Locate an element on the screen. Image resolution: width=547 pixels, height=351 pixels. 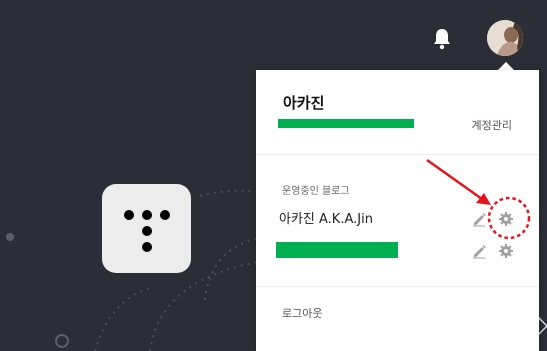
tistory-logo is located at coordinates (146, 228).